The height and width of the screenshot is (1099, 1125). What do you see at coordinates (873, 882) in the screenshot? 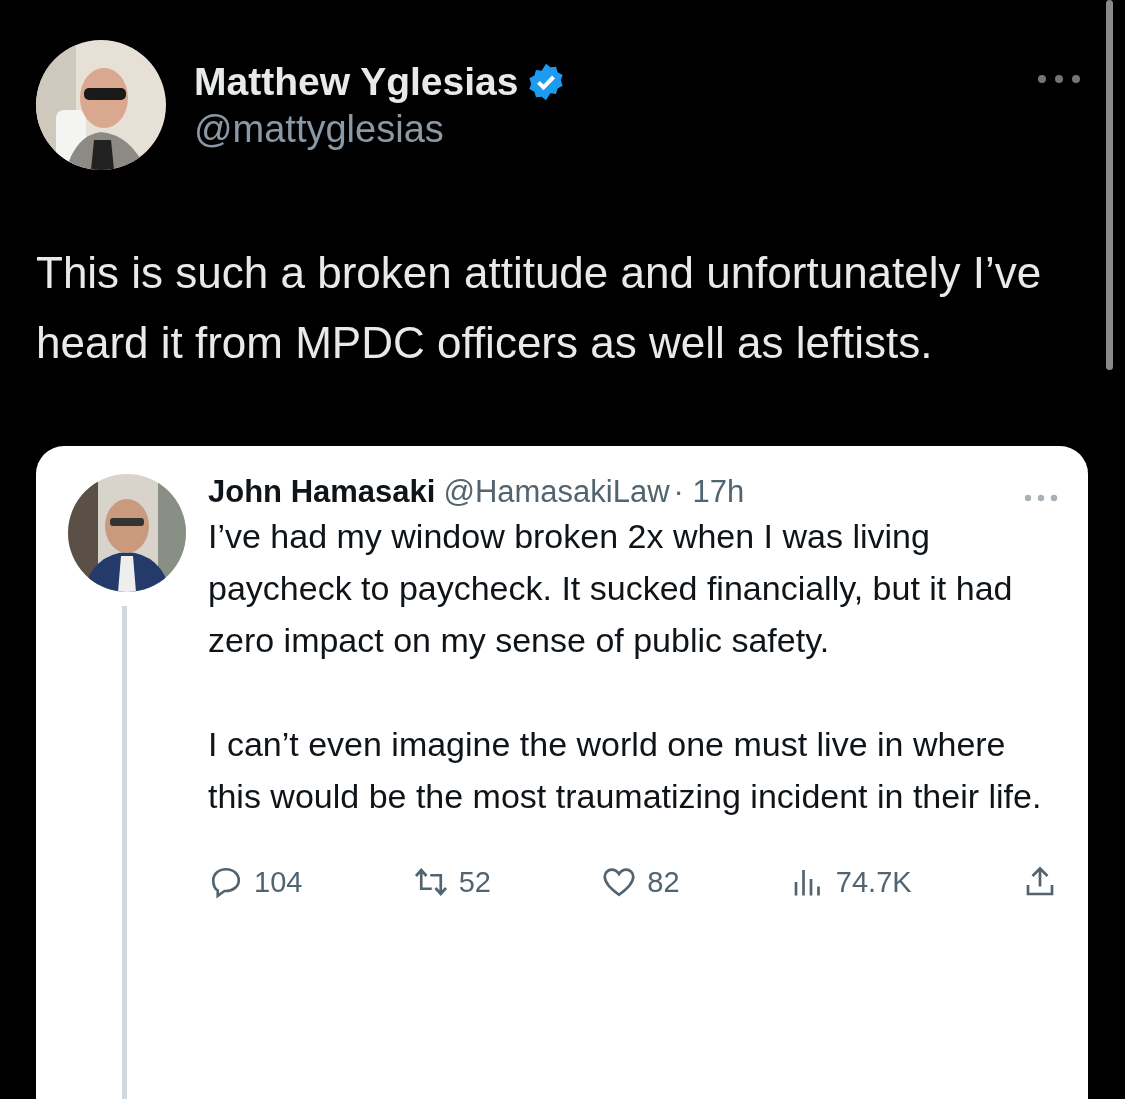
I see `action-count: 74.7K` at bounding box center [873, 882].